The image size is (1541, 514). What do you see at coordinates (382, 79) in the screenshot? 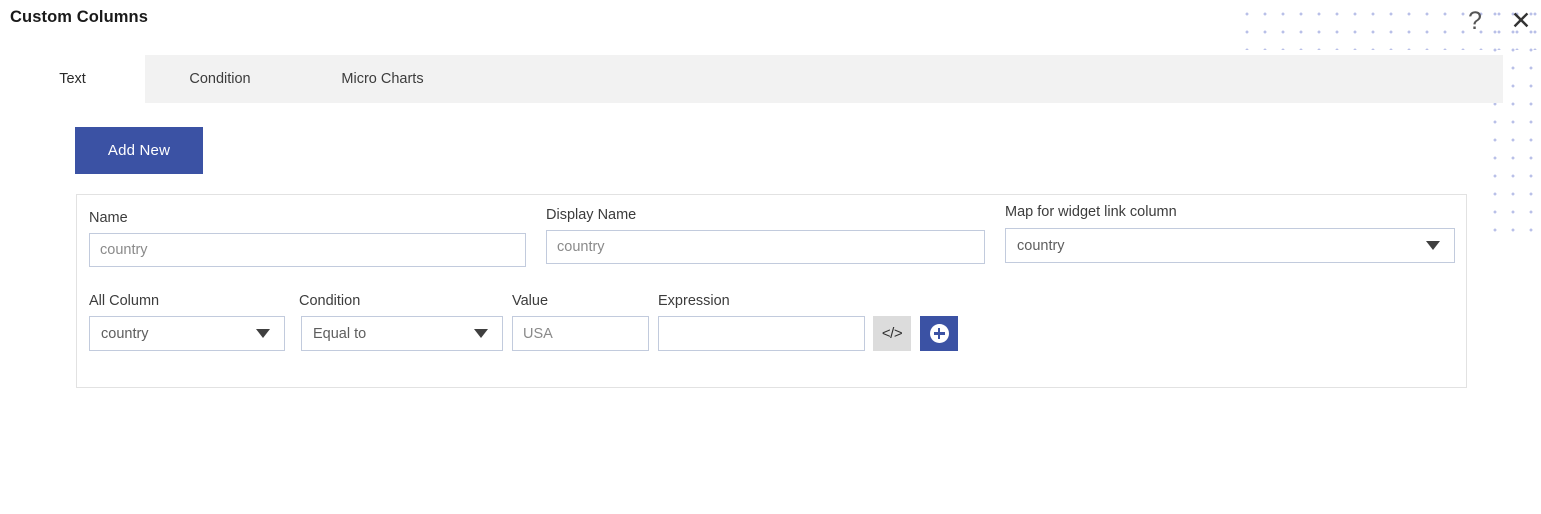
I see `tab-micro-charts: Micro Charts` at bounding box center [382, 79].